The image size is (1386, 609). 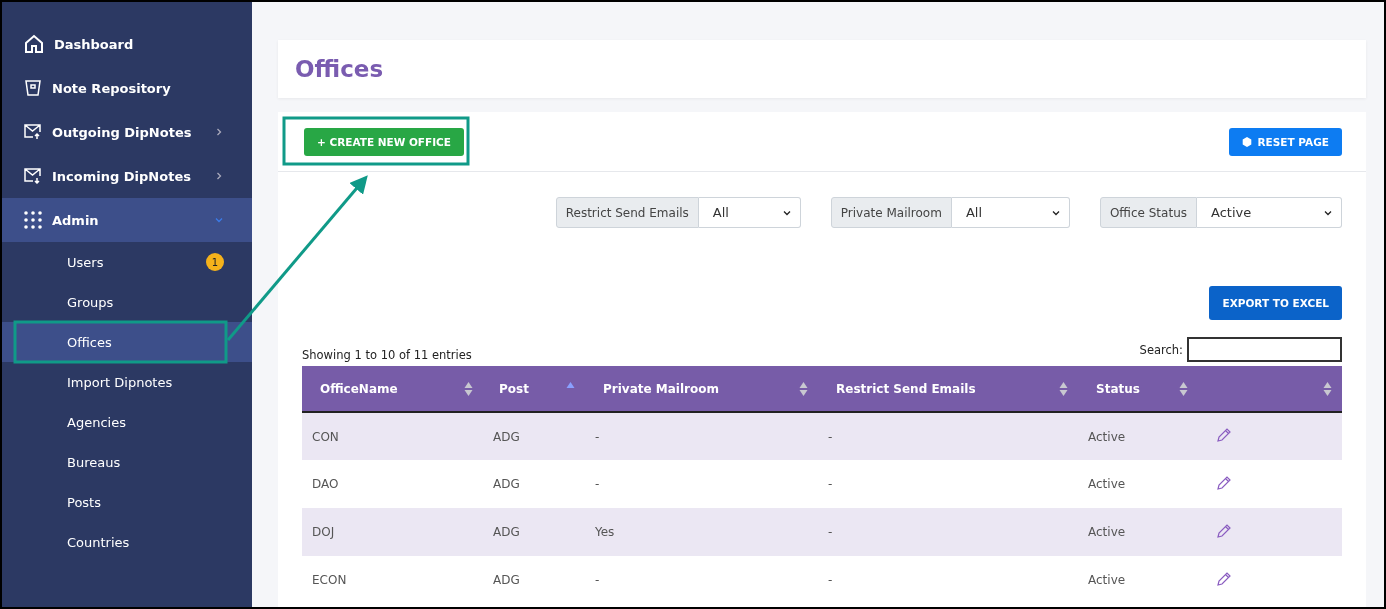 I want to click on sidebar-item: Admin, so click(x=127, y=220).